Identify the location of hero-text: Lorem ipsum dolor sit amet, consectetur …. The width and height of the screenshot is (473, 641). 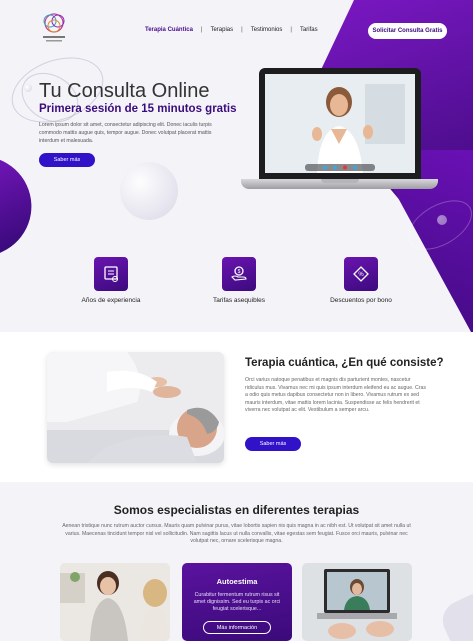
(125, 133).